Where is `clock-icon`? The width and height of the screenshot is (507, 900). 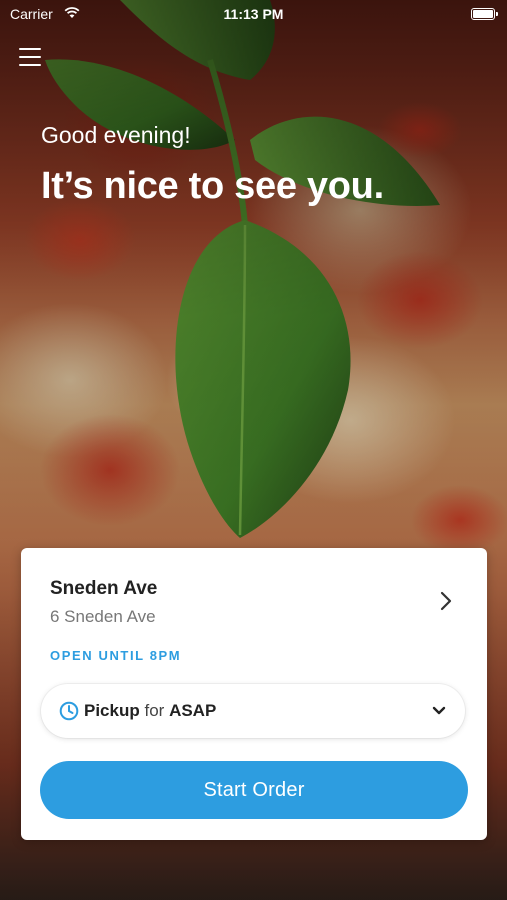
clock-icon is located at coordinates (69, 711).